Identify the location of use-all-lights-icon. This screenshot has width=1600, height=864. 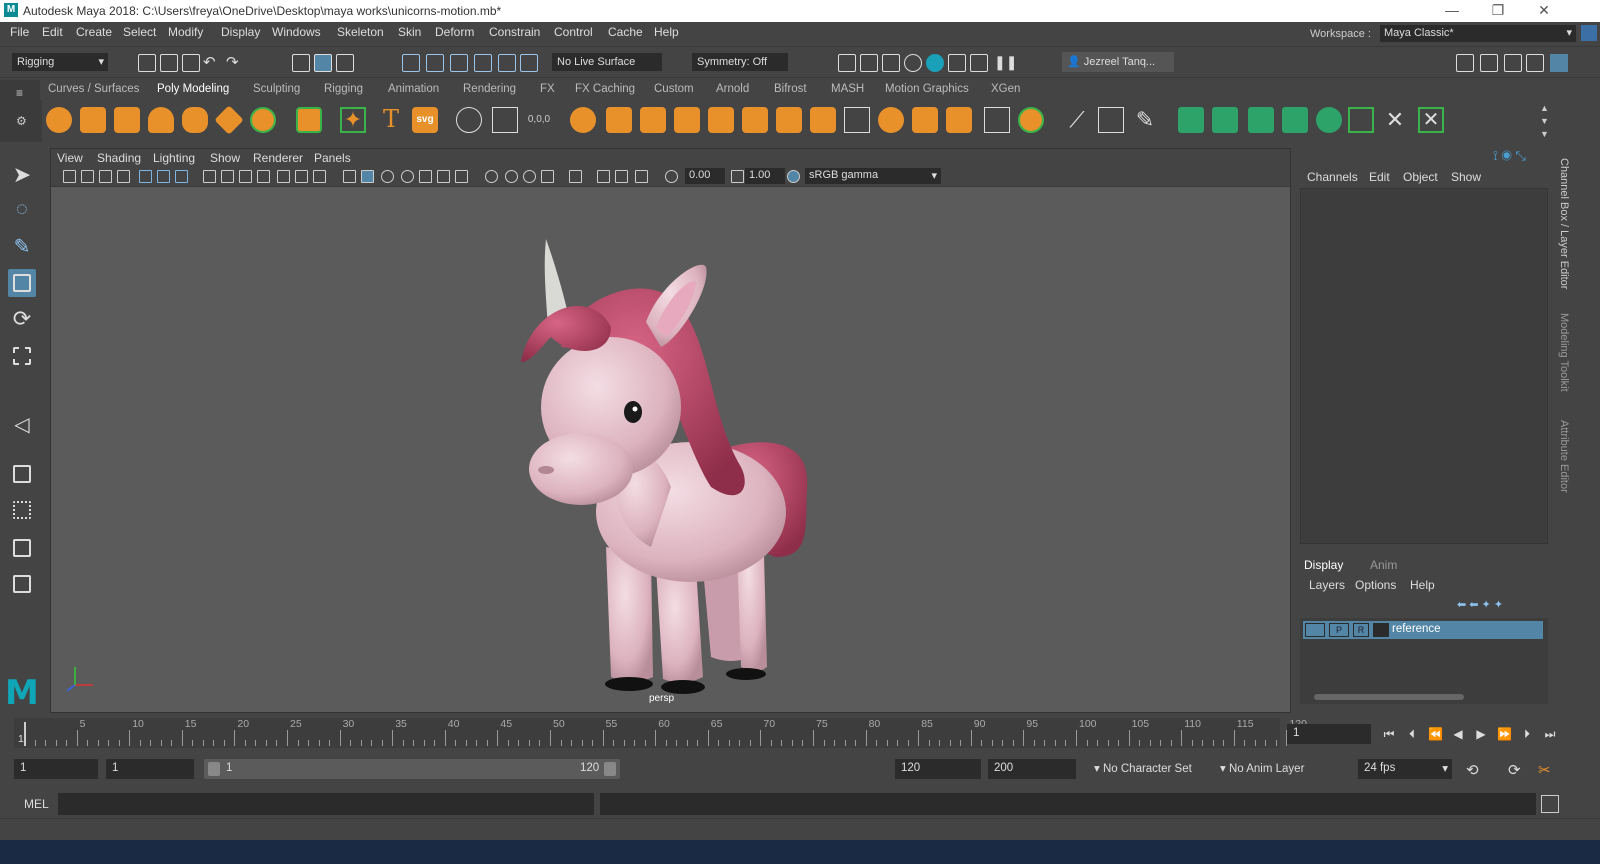
(443, 176).